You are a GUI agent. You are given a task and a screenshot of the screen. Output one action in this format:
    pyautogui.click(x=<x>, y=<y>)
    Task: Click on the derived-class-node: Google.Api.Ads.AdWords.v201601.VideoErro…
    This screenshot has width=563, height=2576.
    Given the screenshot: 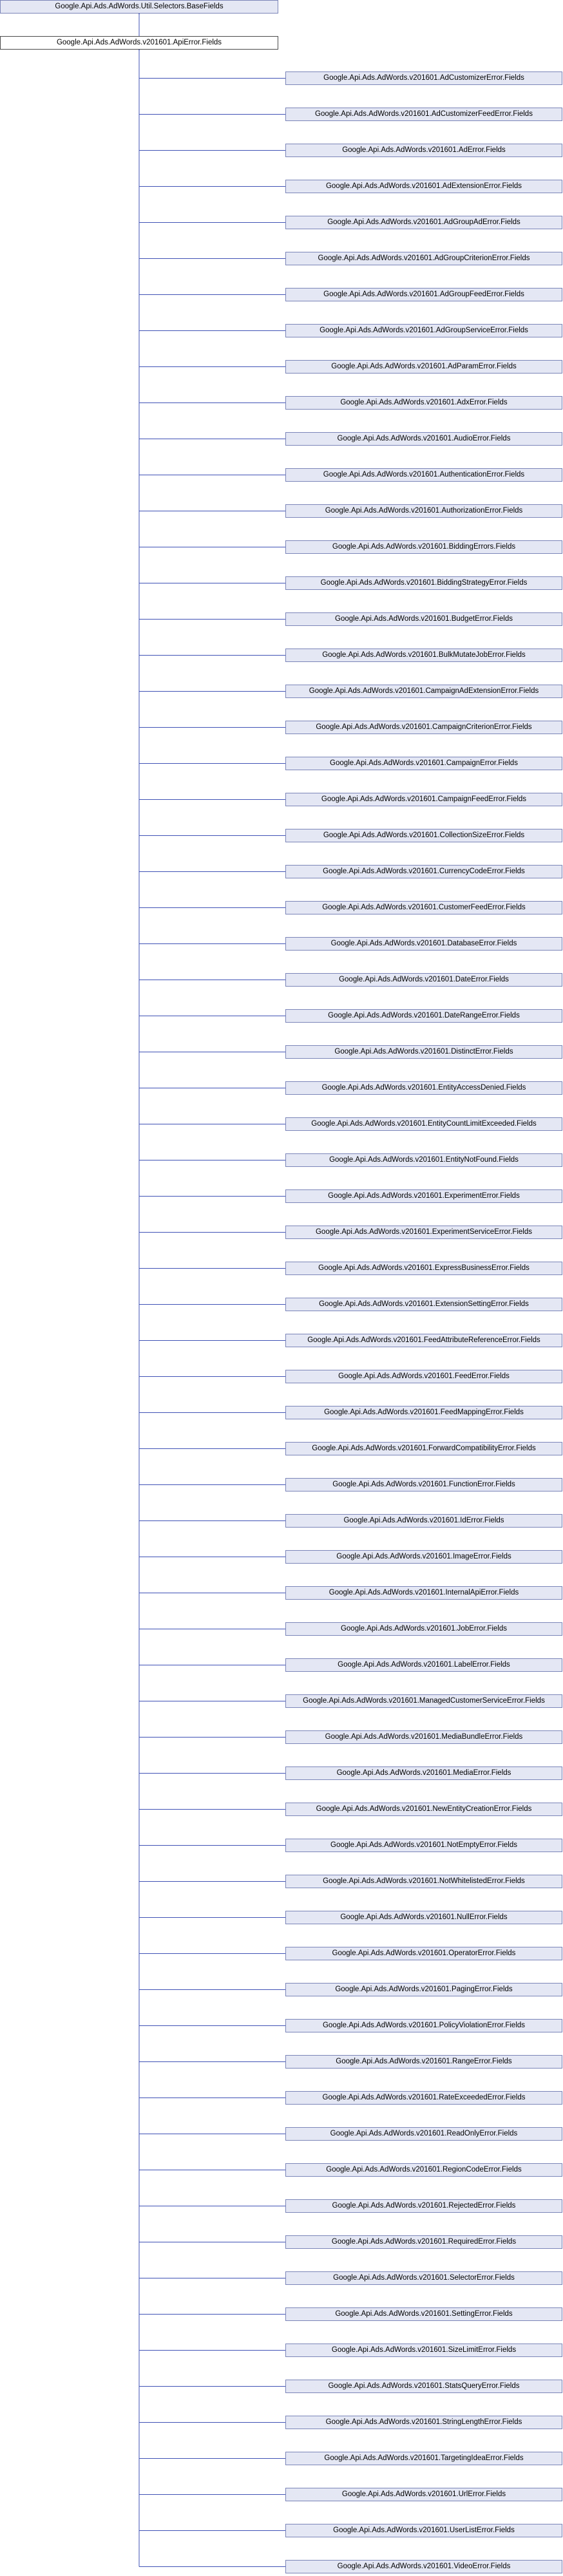 What is the action you would take?
    pyautogui.click(x=423, y=2566)
    